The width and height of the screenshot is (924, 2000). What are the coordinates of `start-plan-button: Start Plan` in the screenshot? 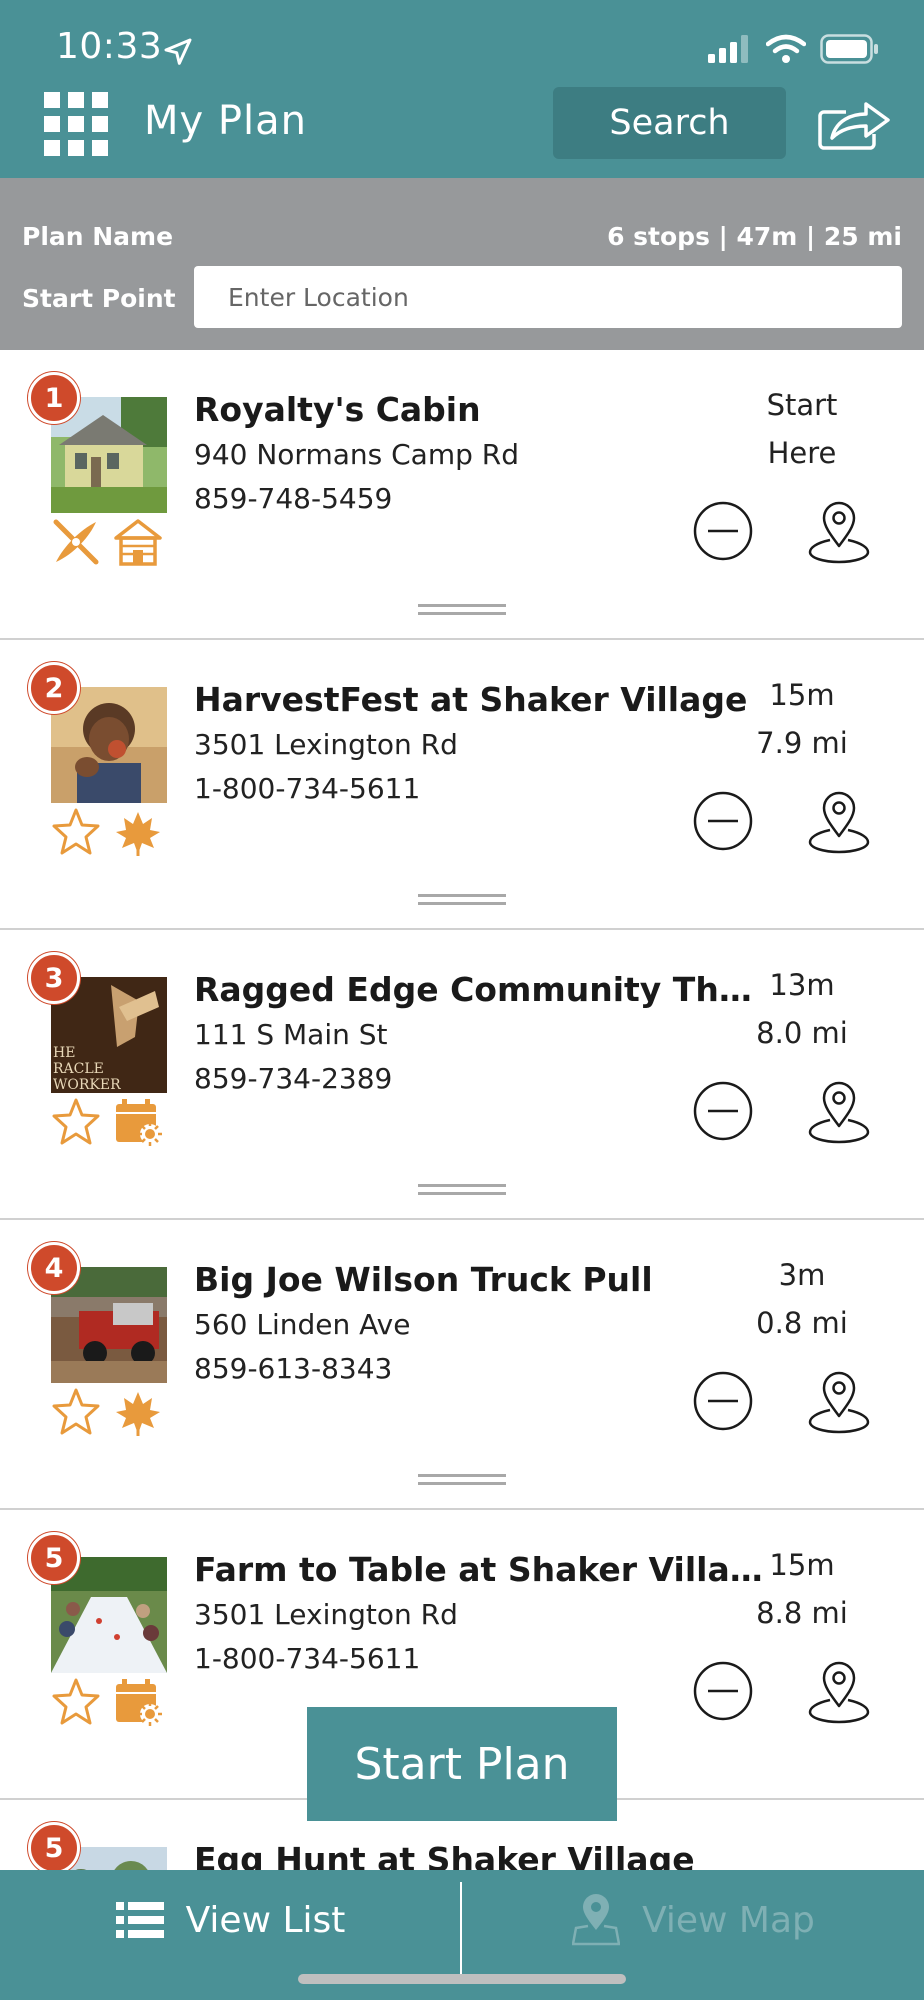 It's located at (462, 1764).